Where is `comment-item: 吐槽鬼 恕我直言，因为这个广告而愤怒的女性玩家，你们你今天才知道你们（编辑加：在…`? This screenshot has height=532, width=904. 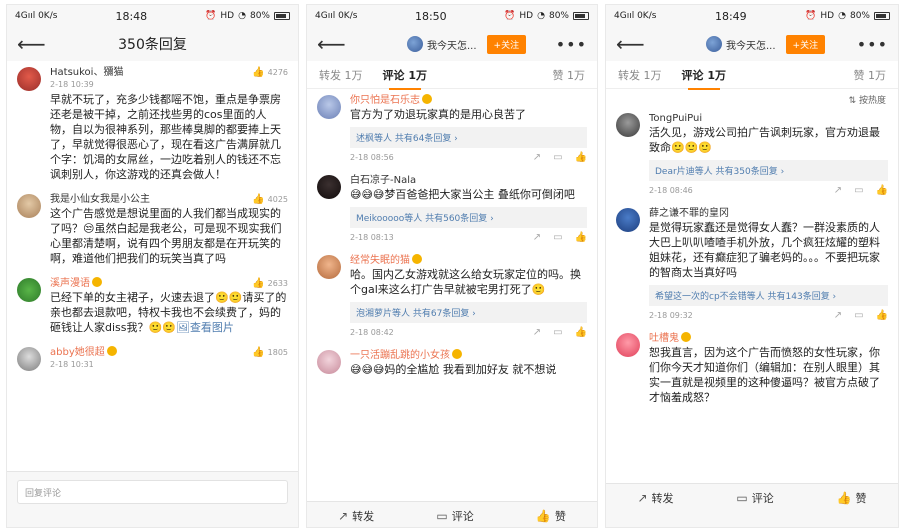
comment-item: 吐槽鬼 恕我直言，因为这个广告而愤怒的女性玩家，你们你今天才知道你们（编辑加：在… is located at coordinates (752, 369).